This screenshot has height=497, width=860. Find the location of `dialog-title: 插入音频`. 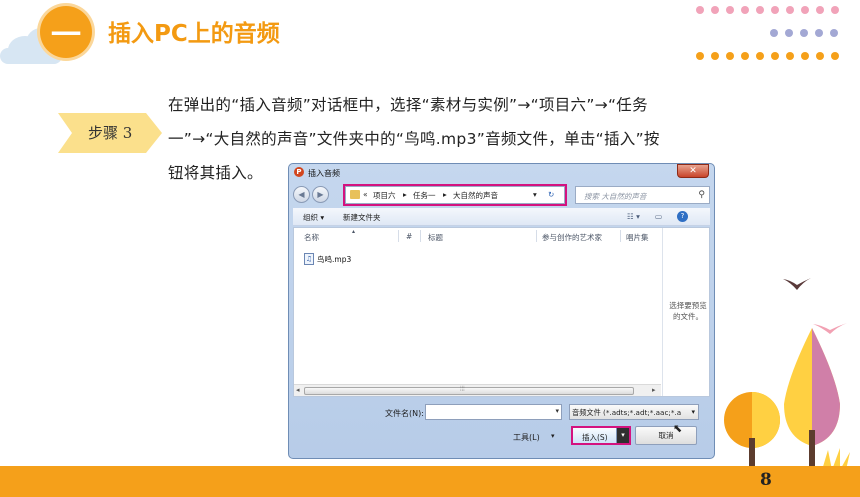

dialog-title: 插入音频 is located at coordinates (324, 173).